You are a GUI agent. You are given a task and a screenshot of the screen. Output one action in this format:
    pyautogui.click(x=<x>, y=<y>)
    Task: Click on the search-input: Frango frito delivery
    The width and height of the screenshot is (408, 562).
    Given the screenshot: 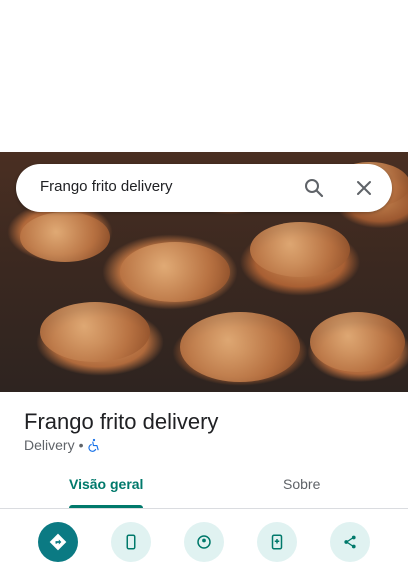 What is the action you would take?
    pyautogui.click(x=106, y=186)
    